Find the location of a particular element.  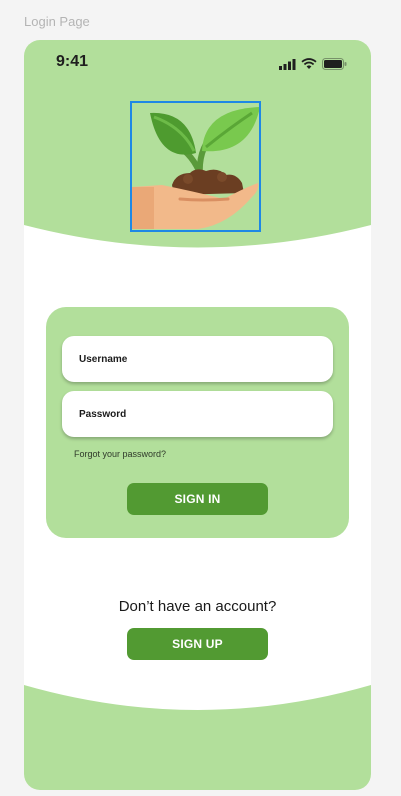

battery-icon is located at coordinates (334, 64).